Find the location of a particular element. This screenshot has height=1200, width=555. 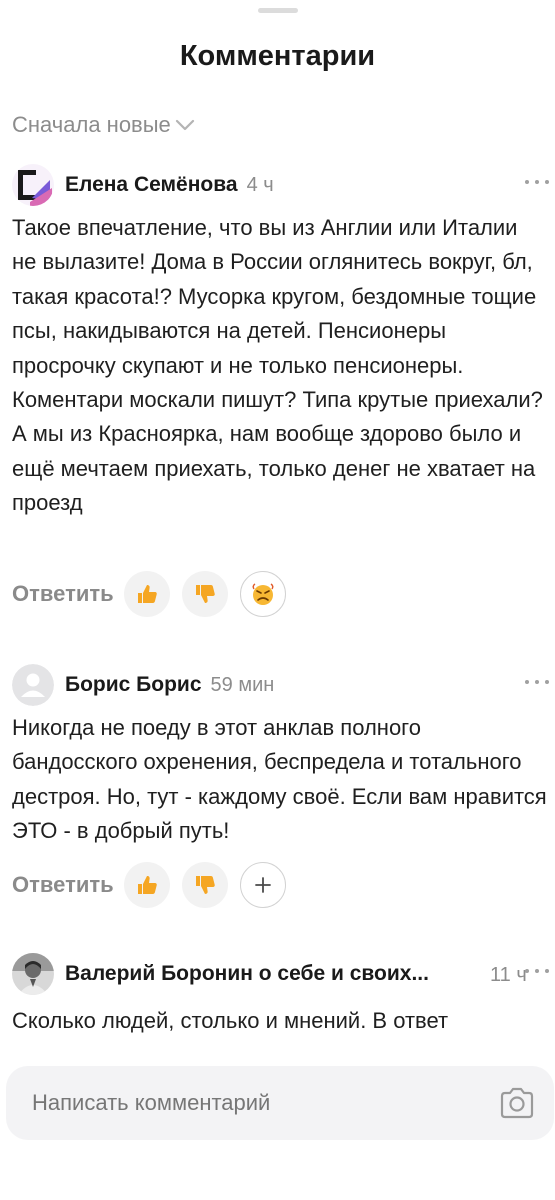

comment-header: Борис Борис 59 мин is located at coordinates (143, 685).